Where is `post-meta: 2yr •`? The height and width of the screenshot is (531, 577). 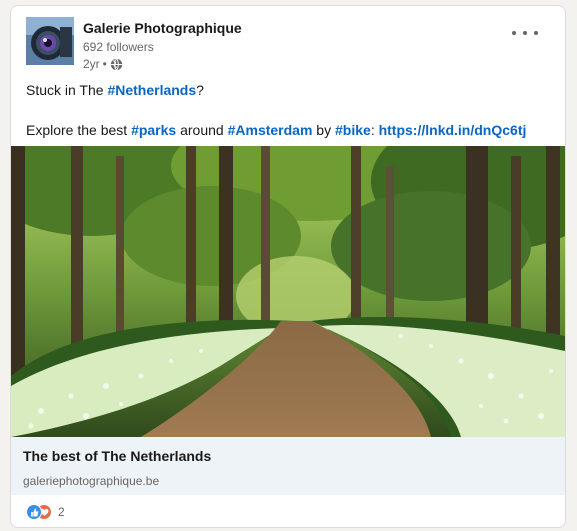
post-meta: 2yr • is located at coordinates (103, 64).